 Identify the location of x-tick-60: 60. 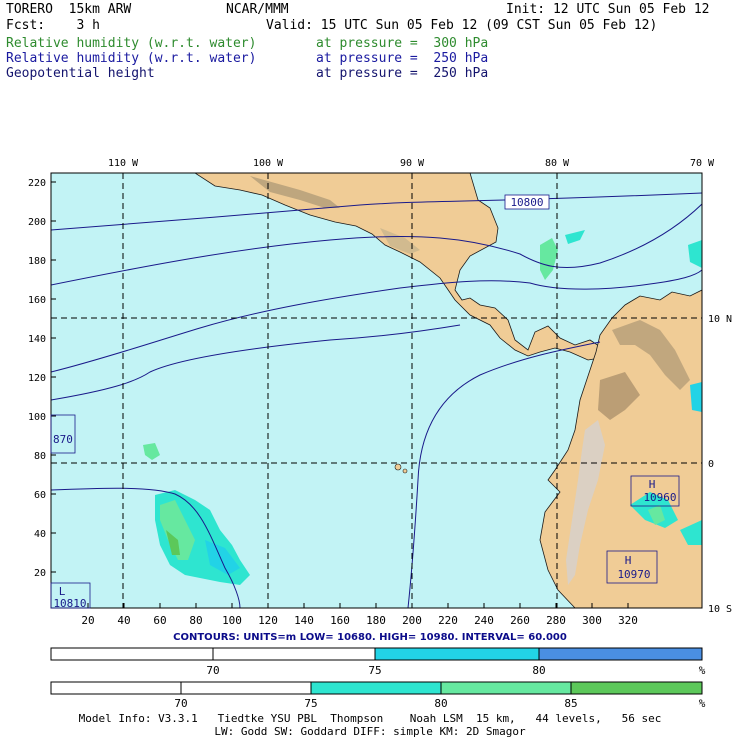
(159, 620).